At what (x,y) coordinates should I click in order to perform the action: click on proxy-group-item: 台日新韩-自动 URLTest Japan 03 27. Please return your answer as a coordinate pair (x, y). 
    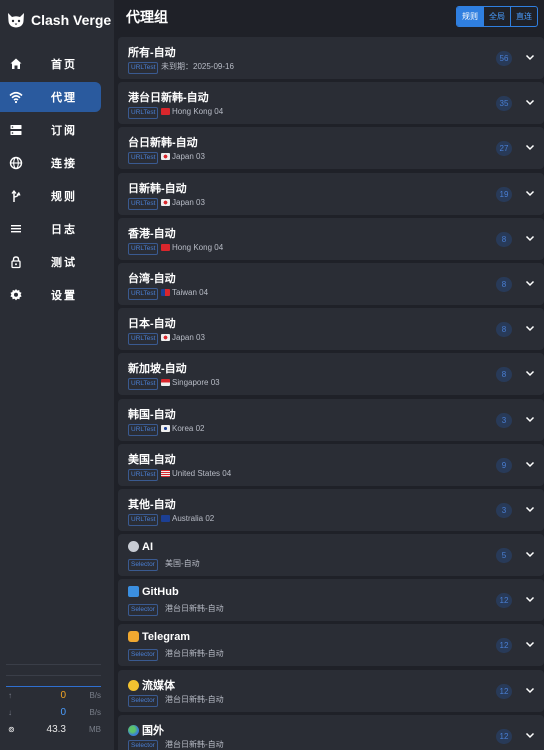
    Looking at the image, I should click on (331, 148).